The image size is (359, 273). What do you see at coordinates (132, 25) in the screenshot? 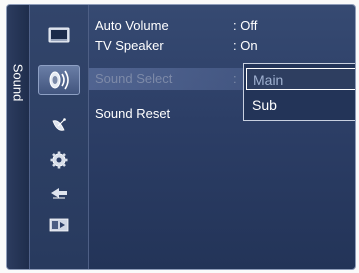
I see `auto-volume-label: Auto Volume` at bounding box center [132, 25].